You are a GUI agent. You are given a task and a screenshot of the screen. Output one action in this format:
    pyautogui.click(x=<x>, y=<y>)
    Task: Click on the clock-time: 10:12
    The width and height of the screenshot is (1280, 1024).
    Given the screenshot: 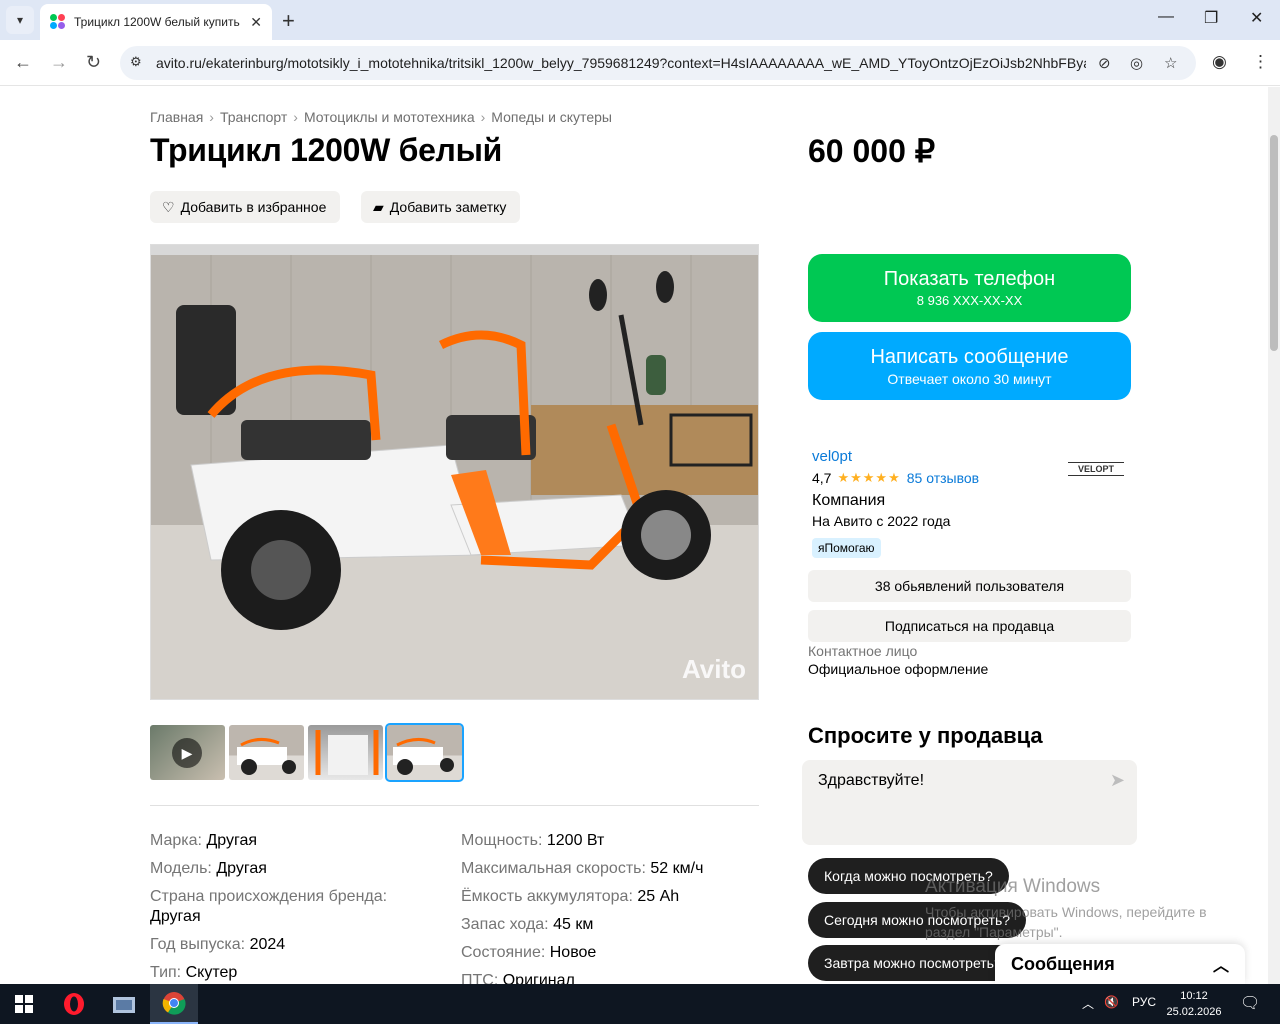 What is the action you would take?
    pyautogui.click(x=1194, y=996)
    